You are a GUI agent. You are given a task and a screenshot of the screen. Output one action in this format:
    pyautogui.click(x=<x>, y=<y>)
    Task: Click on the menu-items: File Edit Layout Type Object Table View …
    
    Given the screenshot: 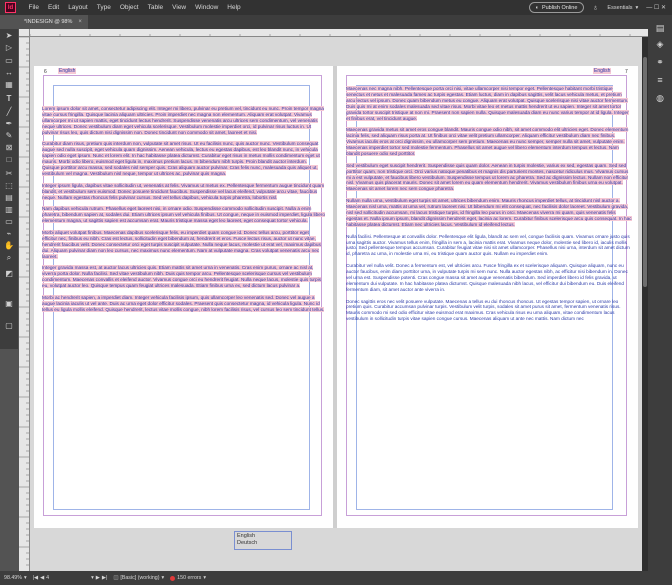 What is the action you would take?
    pyautogui.click(x=134, y=7)
    